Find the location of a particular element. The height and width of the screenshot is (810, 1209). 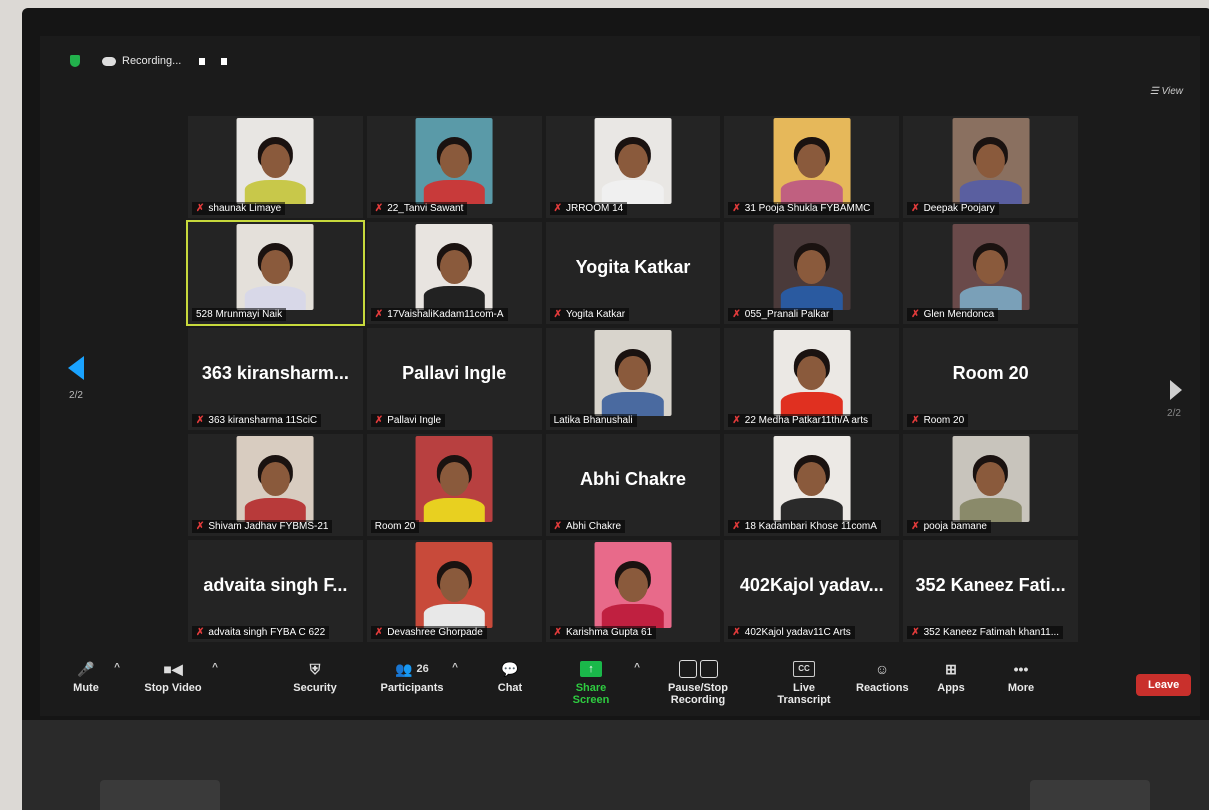

participant-tile: ✗ 31 Pooja Shukla FYBAMMC is located at coordinates (812, 167).